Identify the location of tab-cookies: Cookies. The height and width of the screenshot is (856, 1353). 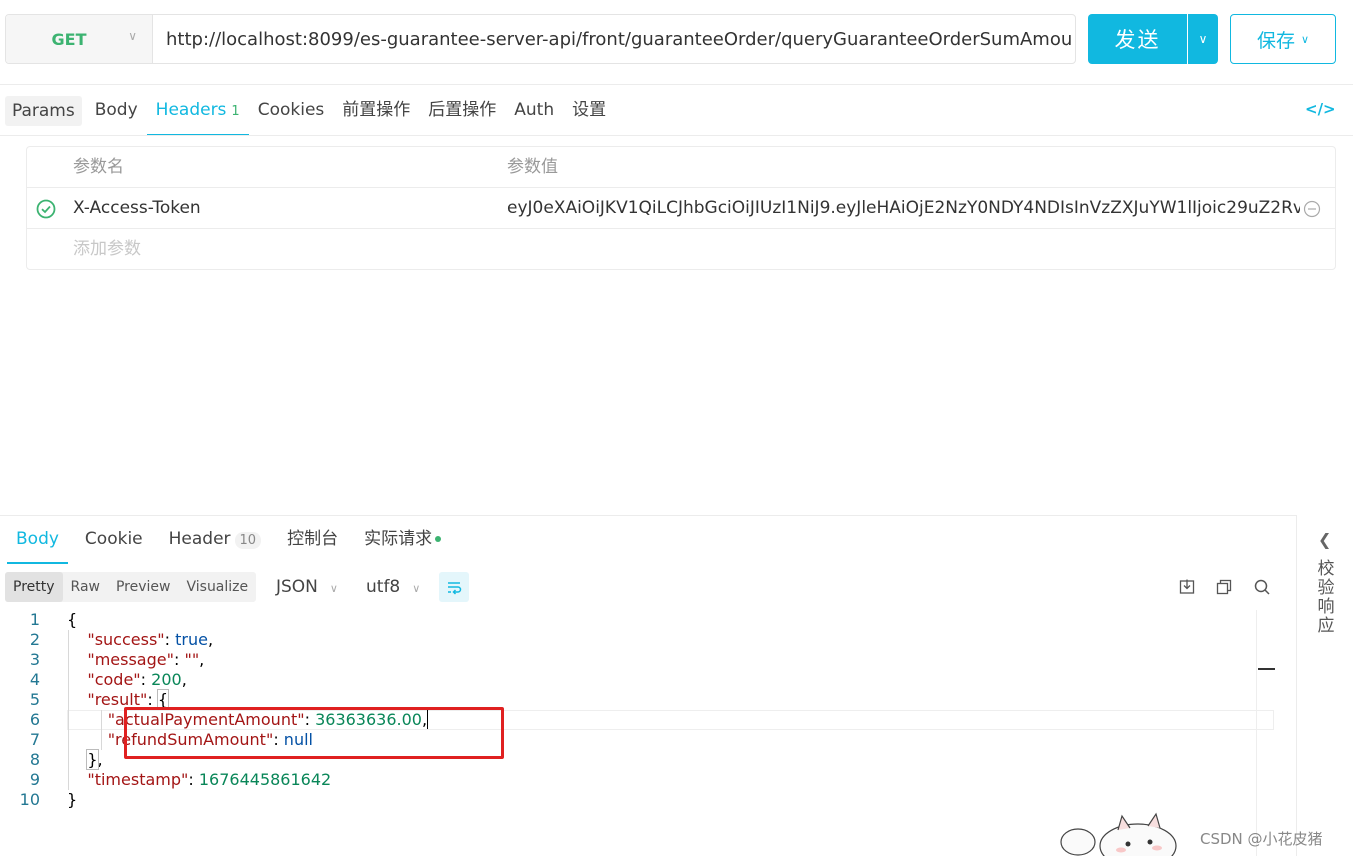
(291, 116).